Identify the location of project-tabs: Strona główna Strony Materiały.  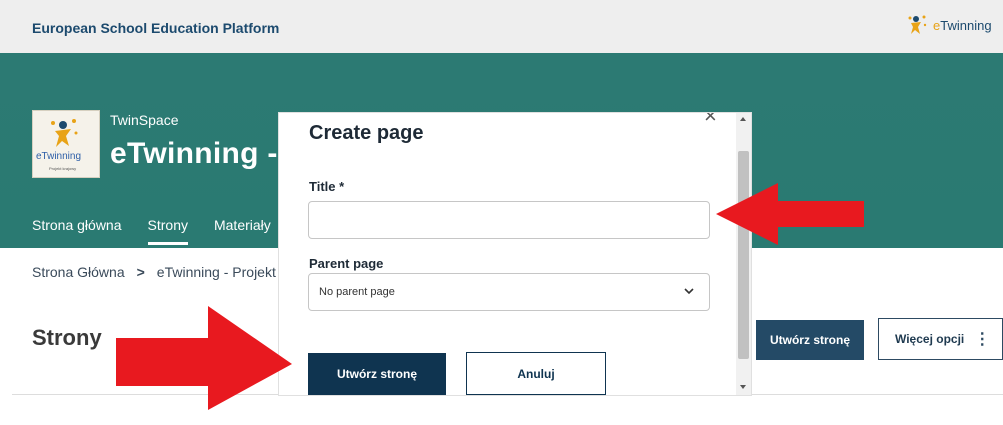
(151, 231).